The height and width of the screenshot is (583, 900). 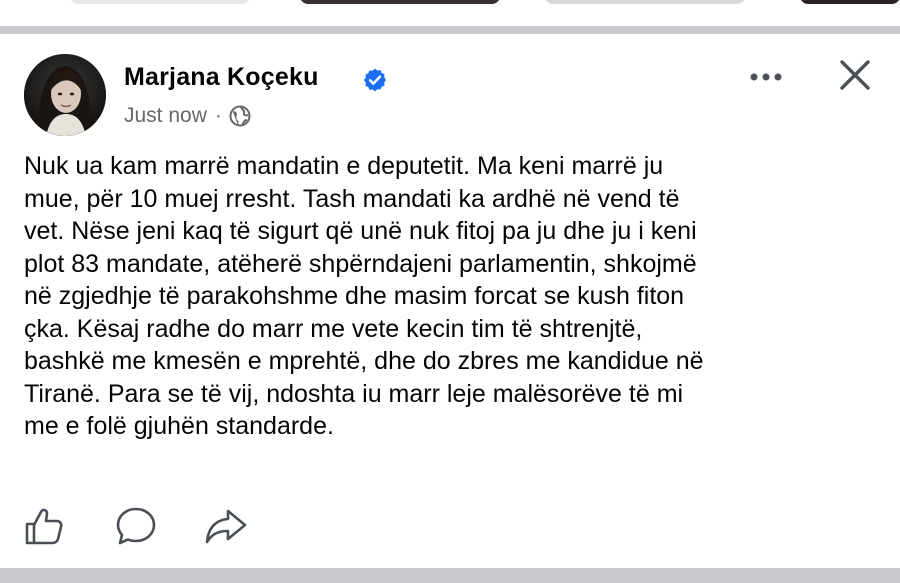 What do you see at coordinates (766, 77) in the screenshot?
I see `more-options-icon` at bounding box center [766, 77].